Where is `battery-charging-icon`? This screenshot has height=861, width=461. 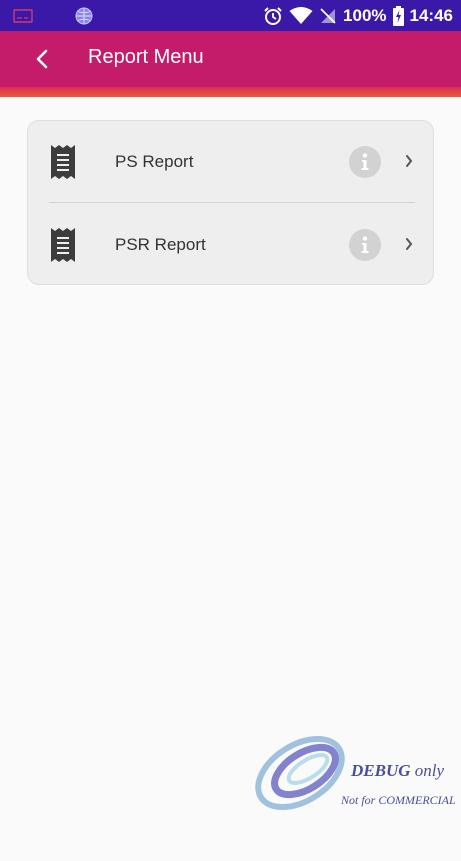
battery-charging-icon is located at coordinates (398, 15).